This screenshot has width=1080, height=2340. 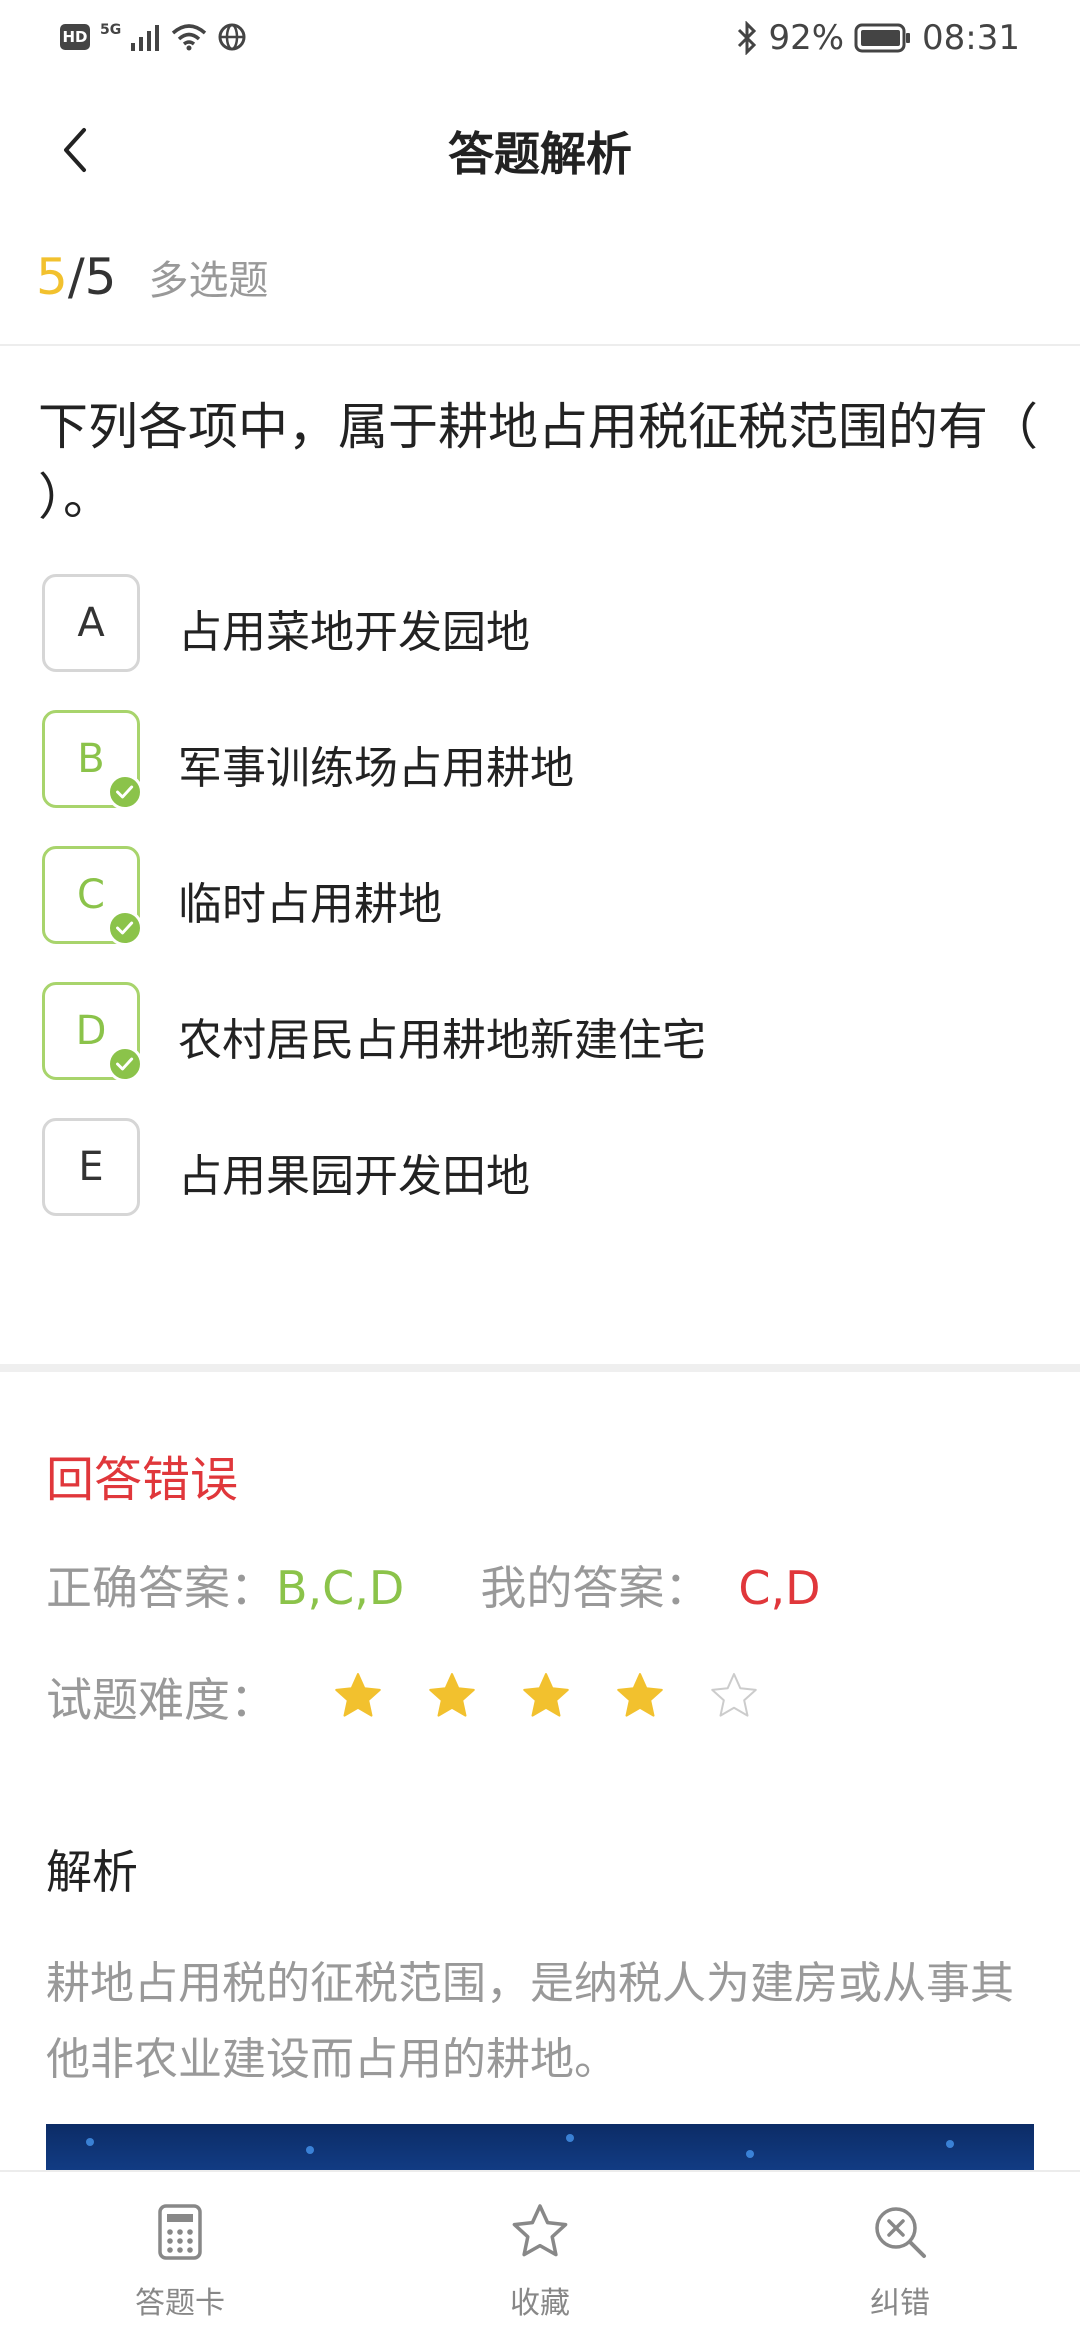 I want to click on question-text: 下列各项中，属于耕地占用税征税范围的有（ ）。, so click(x=538, y=462).